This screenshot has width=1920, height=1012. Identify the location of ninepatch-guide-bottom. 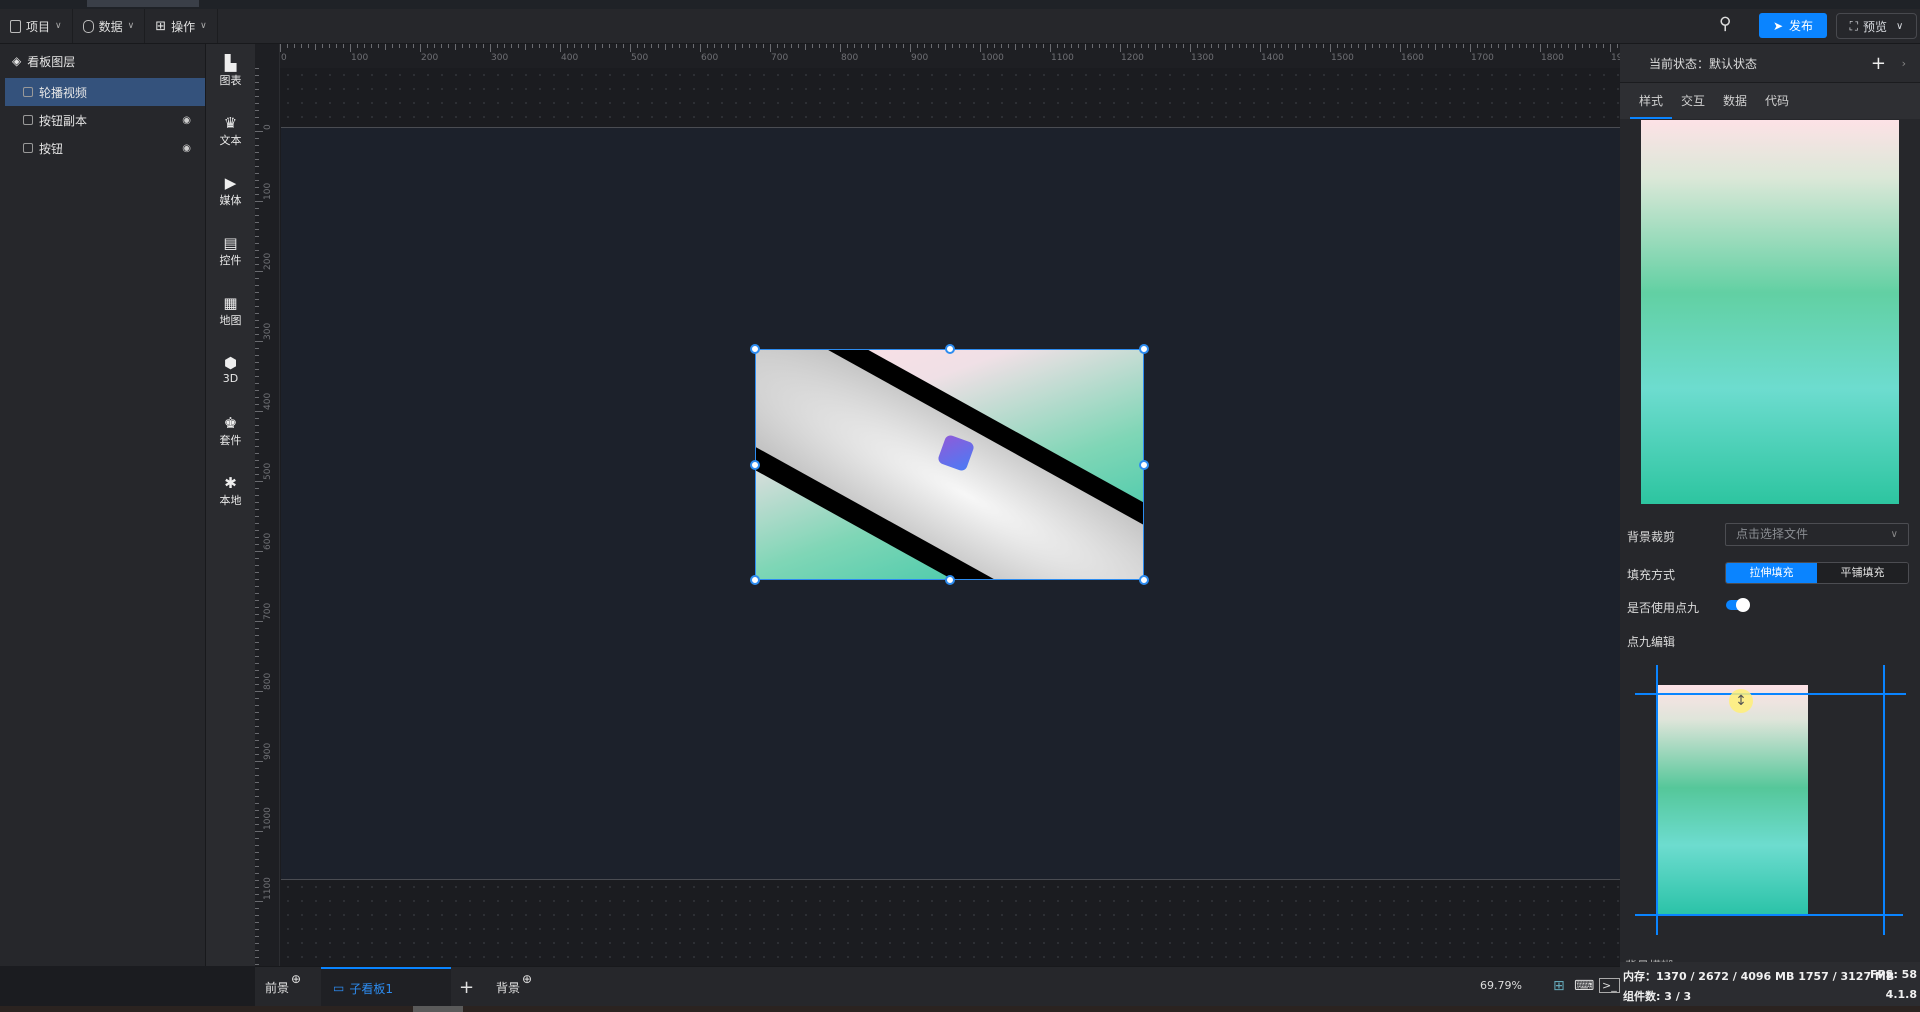
(1769, 915).